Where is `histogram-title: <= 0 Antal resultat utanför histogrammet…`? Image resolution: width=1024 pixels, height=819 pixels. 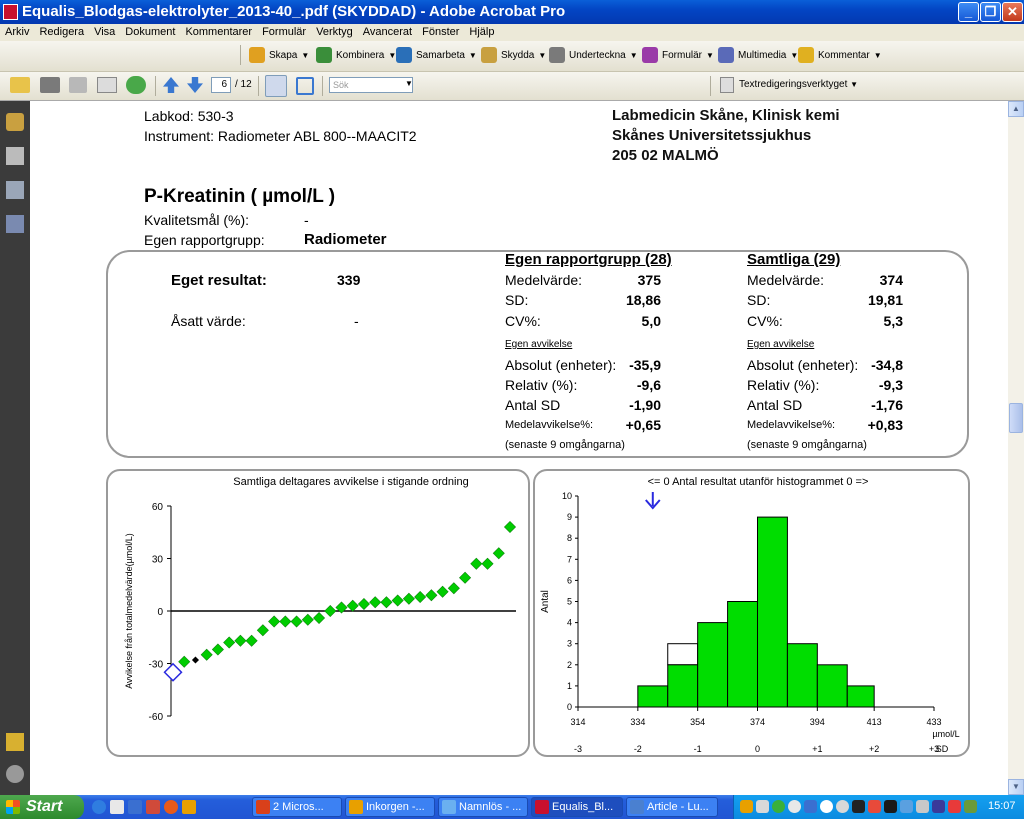
histogram-title: <= 0 Antal resultat utanför histogrammet… is located at coordinates (758, 482).